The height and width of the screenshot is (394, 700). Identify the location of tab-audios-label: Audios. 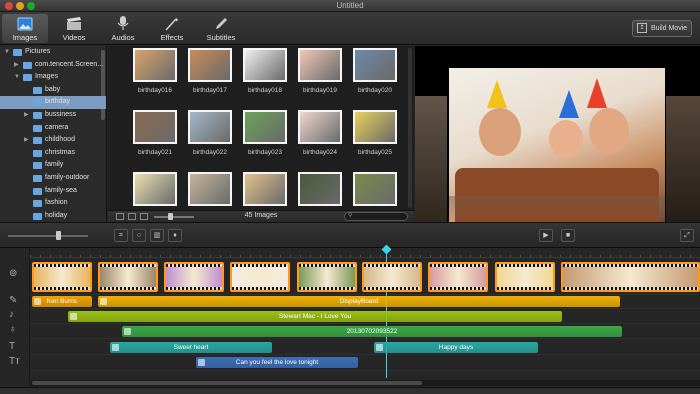
(123, 37).